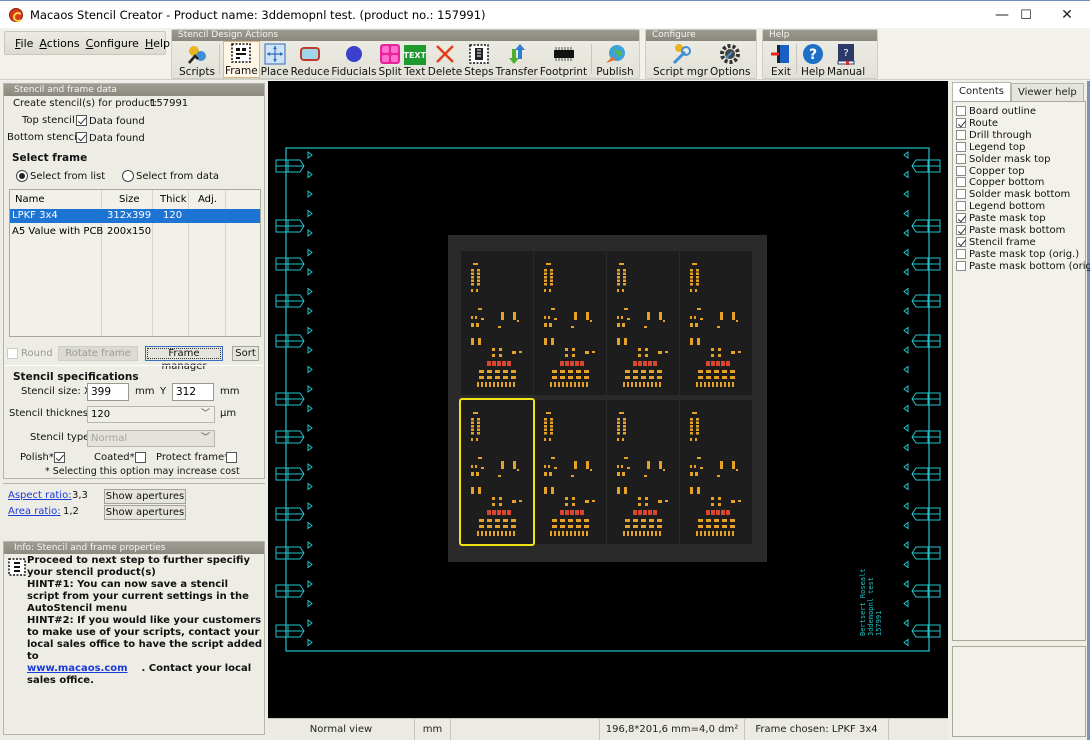 This screenshot has height=740, width=1090. Describe the element at coordinates (1067, 15) in the screenshot. I see `close-button: ✕` at that location.